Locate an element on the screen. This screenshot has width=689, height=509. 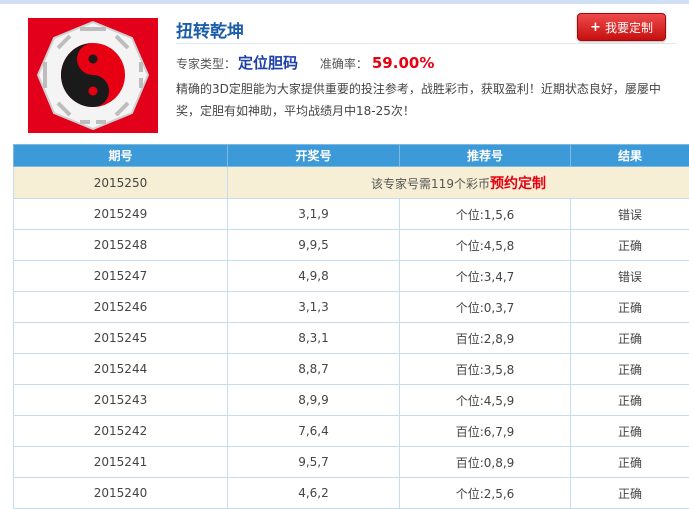
reserve-link: 预约定制 is located at coordinates (518, 184).